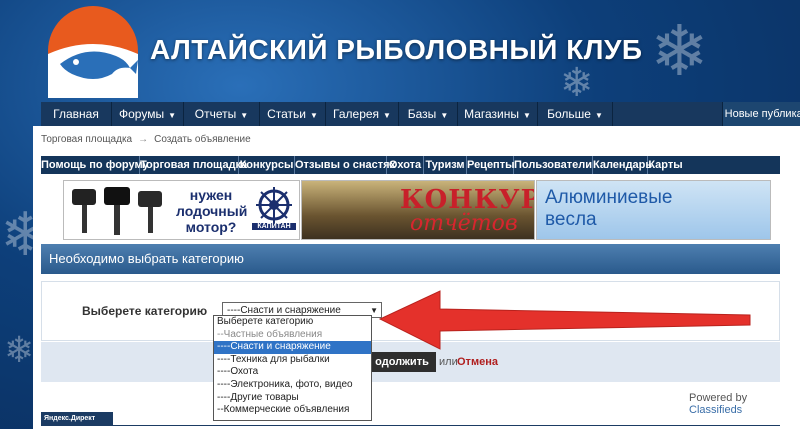 The image size is (800, 429). What do you see at coordinates (356, 114) in the screenshot?
I see `nav-label: Галерея` at bounding box center [356, 114].